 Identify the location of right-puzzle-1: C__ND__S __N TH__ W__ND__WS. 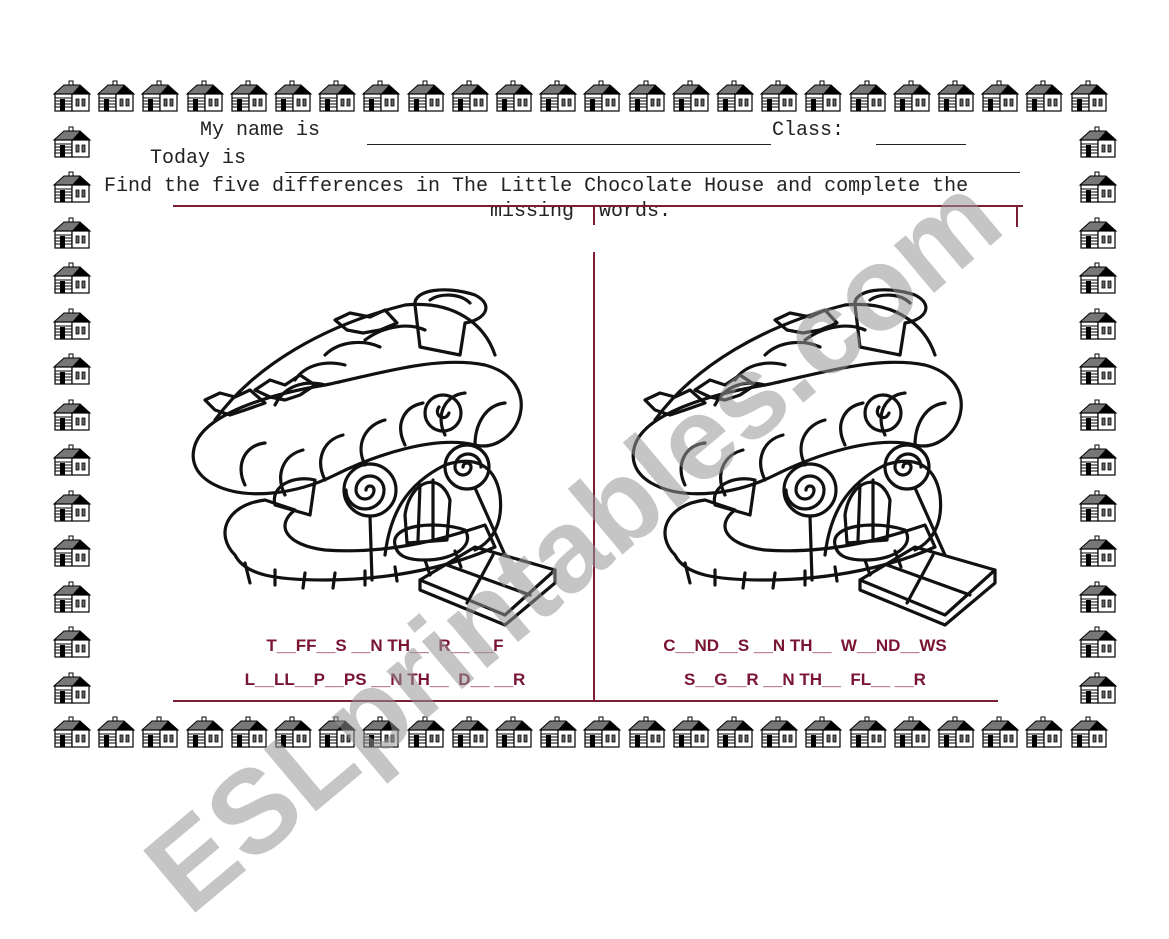
(805, 645).